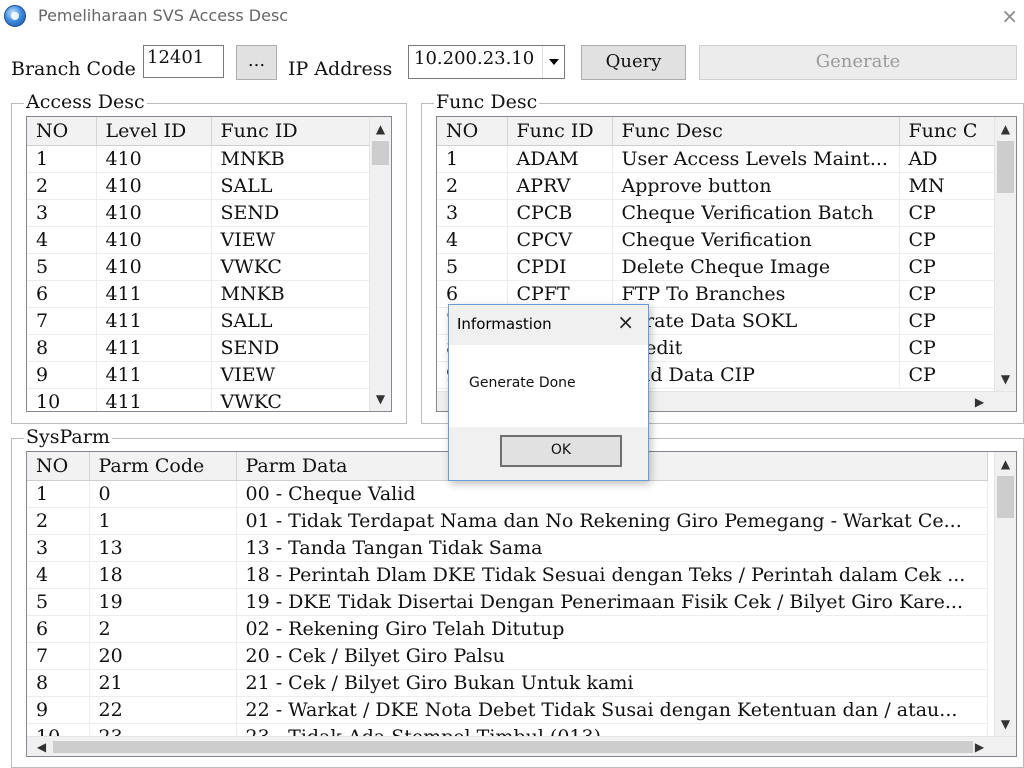 Image resolution: width=1024 pixels, height=768 pixels. What do you see at coordinates (507, 494) in the screenshot?
I see `table-row: 1 0 00 - Cheque Valid` at bounding box center [507, 494].